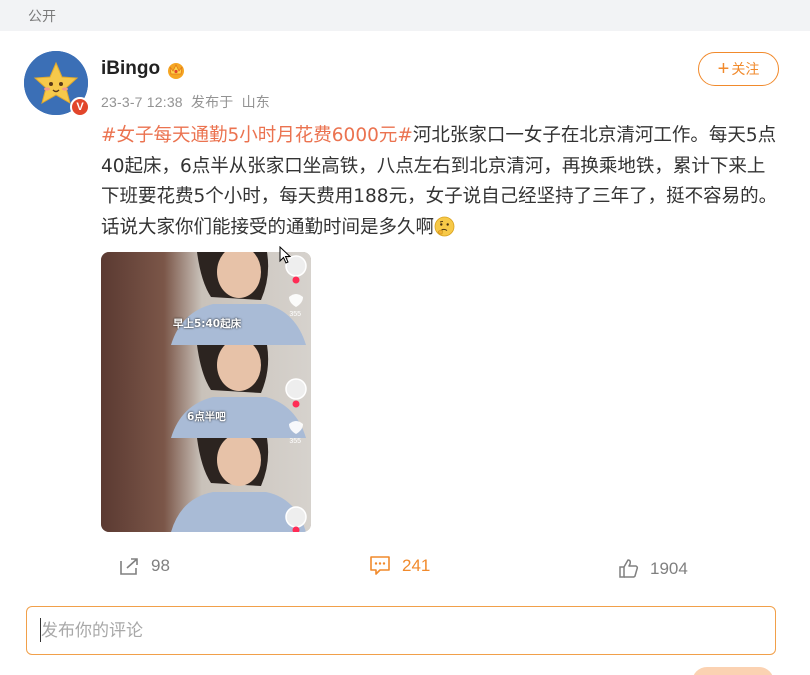 This screenshot has width=810, height=675. Describe the element at coordinates (405, 15) in the screenshot. I see `top-bar: 公开` at that location.